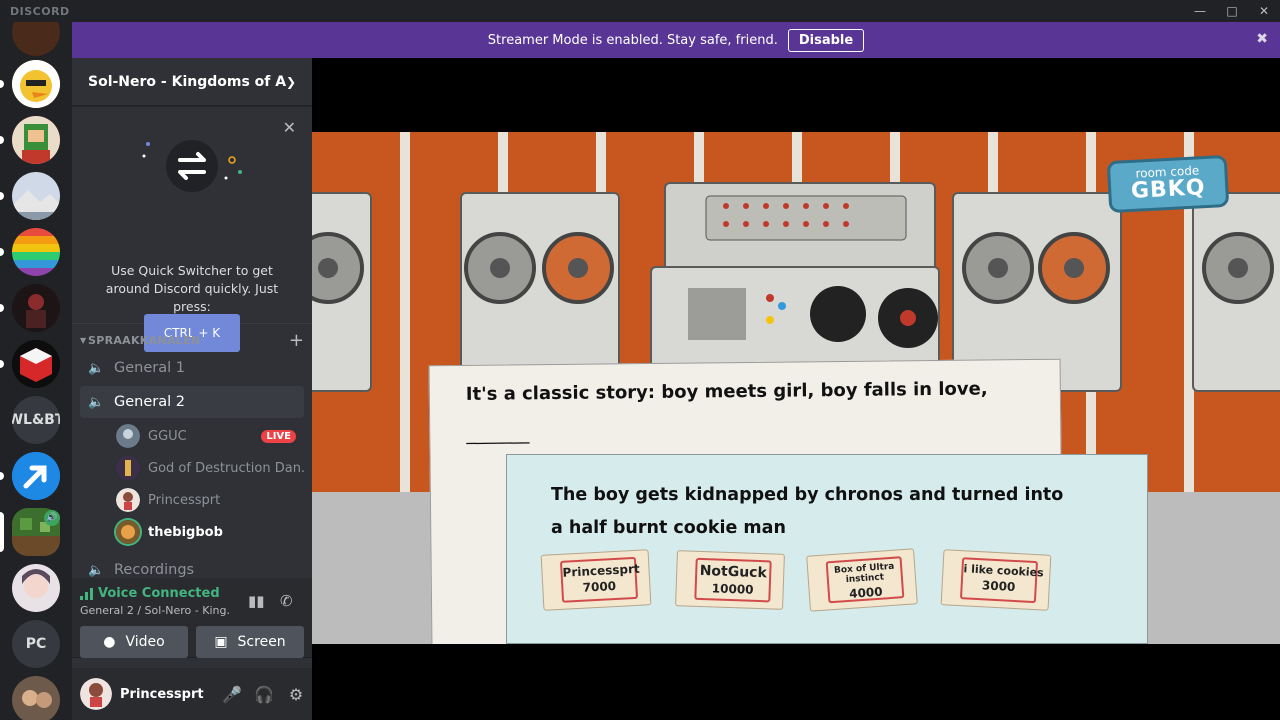 The width and height of the screenshot is (1280, 720). What do you see at coordinates (167, 436) in the screenshot?
I see `voice-user-name: GGUC` at bounding box center [167, 436].